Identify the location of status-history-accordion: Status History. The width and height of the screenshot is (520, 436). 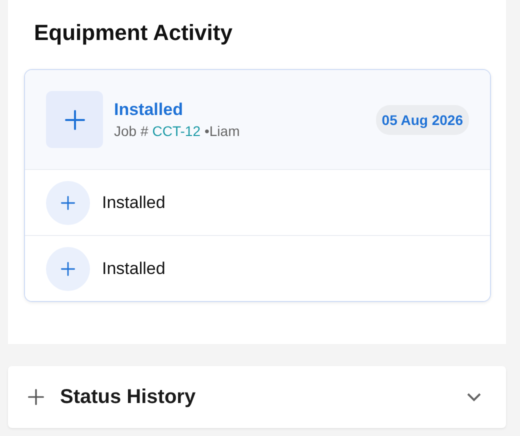
(257, 397).